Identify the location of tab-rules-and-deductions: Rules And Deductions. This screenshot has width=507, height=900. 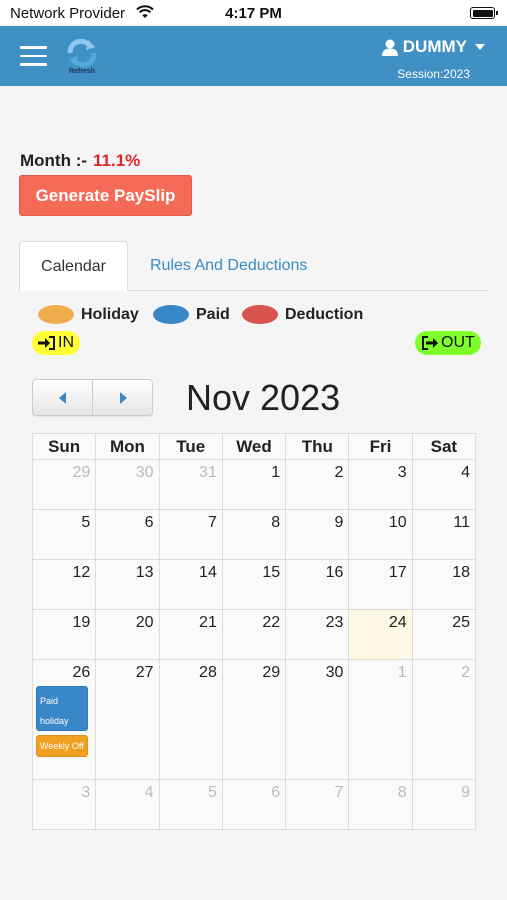
(228, 266).